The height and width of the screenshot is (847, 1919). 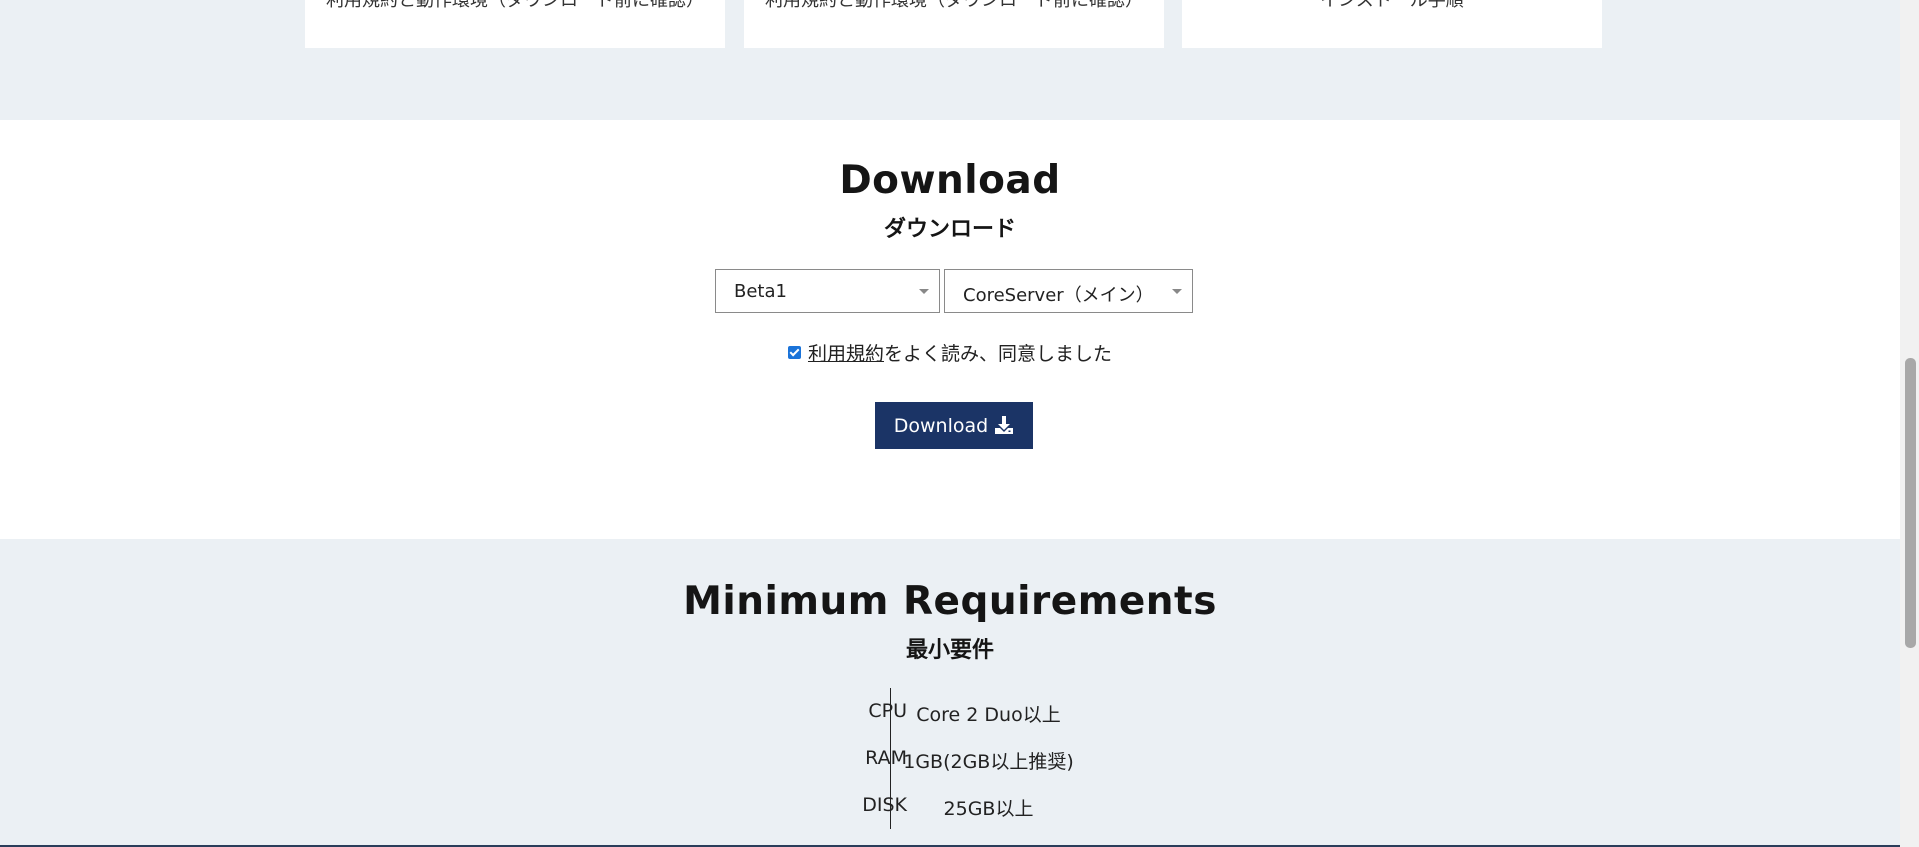 What do you see at coordinates (988, 762) in the screenshot?
I see `requirement-value: 1GB(2GB以上推奨)` at bounding box center [988, 762].